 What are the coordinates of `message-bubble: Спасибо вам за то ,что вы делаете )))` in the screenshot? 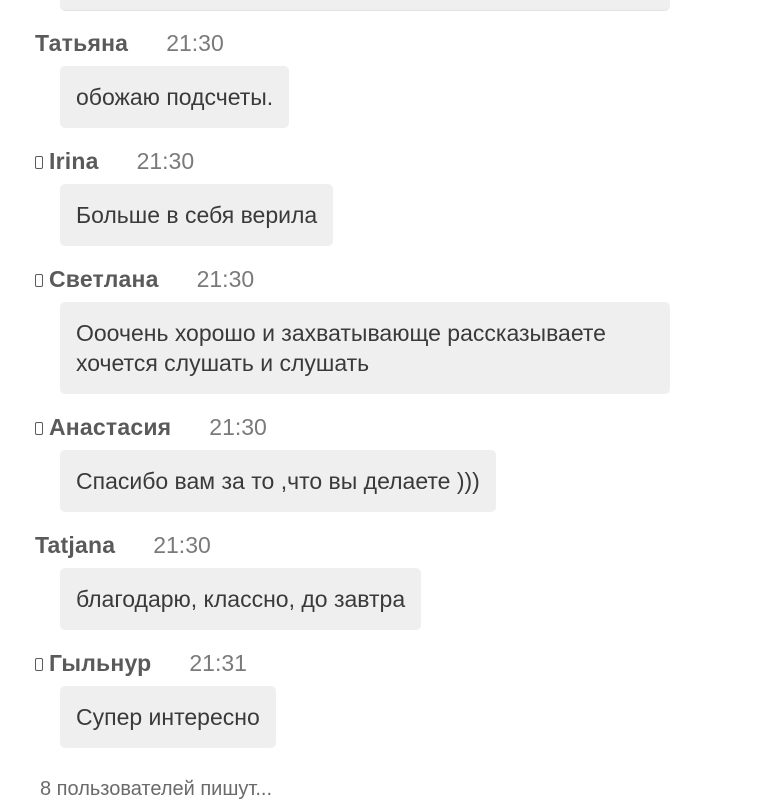 It's located at (278, 481).